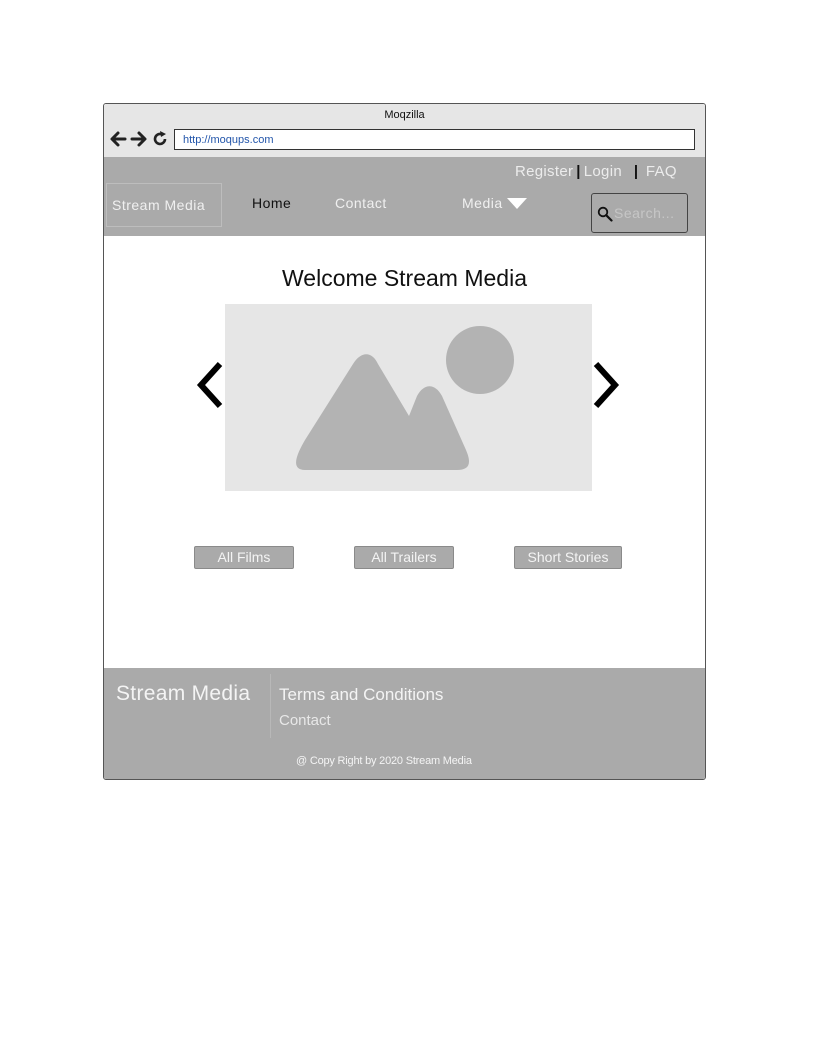  What do you see at coordinates (270, 706) in the screenshot?
I see `footer-divider` at bounding box center [270, 706].